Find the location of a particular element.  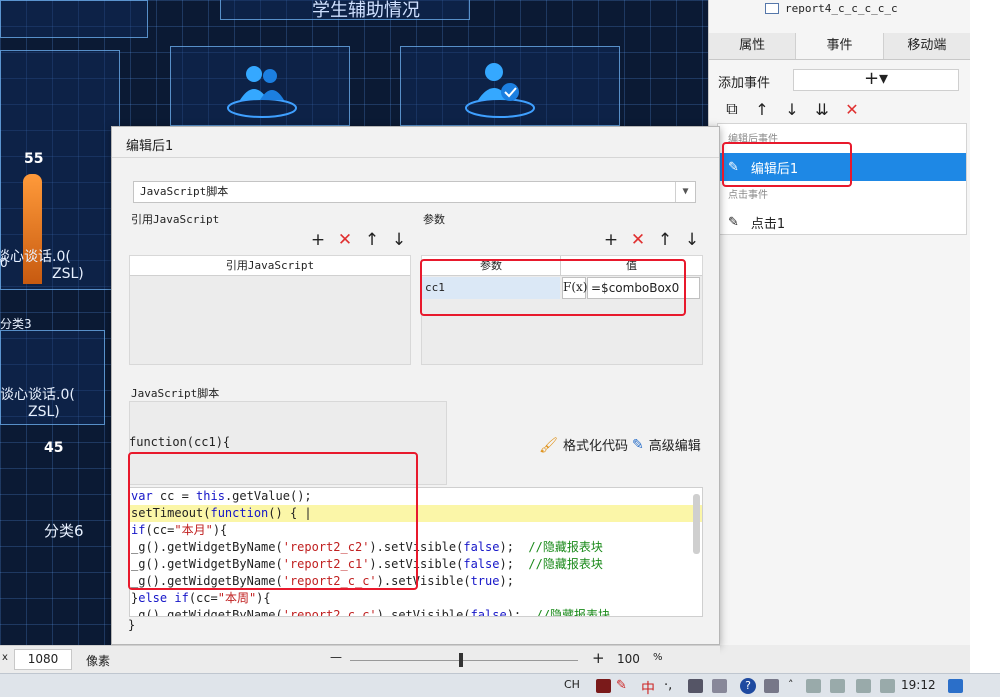

taskbar: CH ✎ 中 ·, ? ˄ 19:12 is located at coordinates (500, 685).